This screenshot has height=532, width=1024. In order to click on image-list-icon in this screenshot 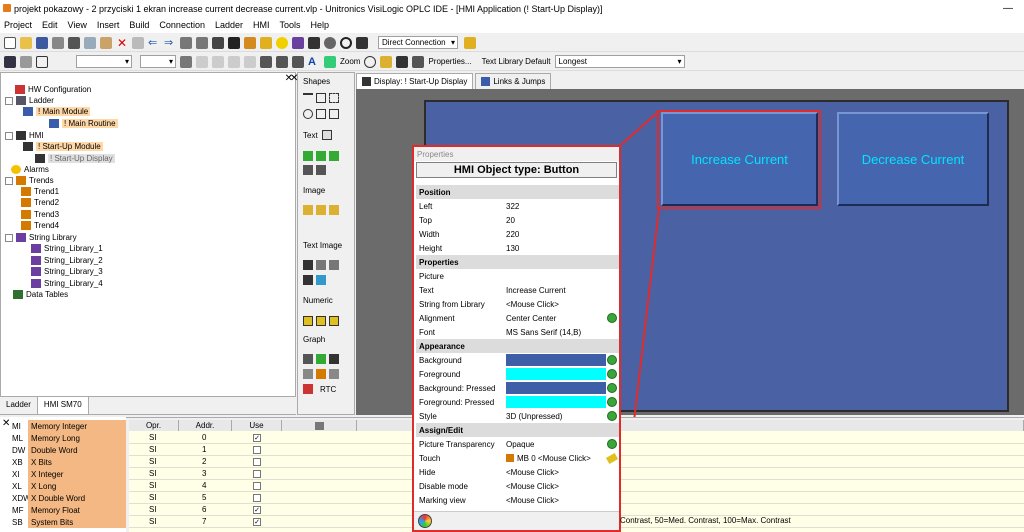, I will do `click(321, 210)`.